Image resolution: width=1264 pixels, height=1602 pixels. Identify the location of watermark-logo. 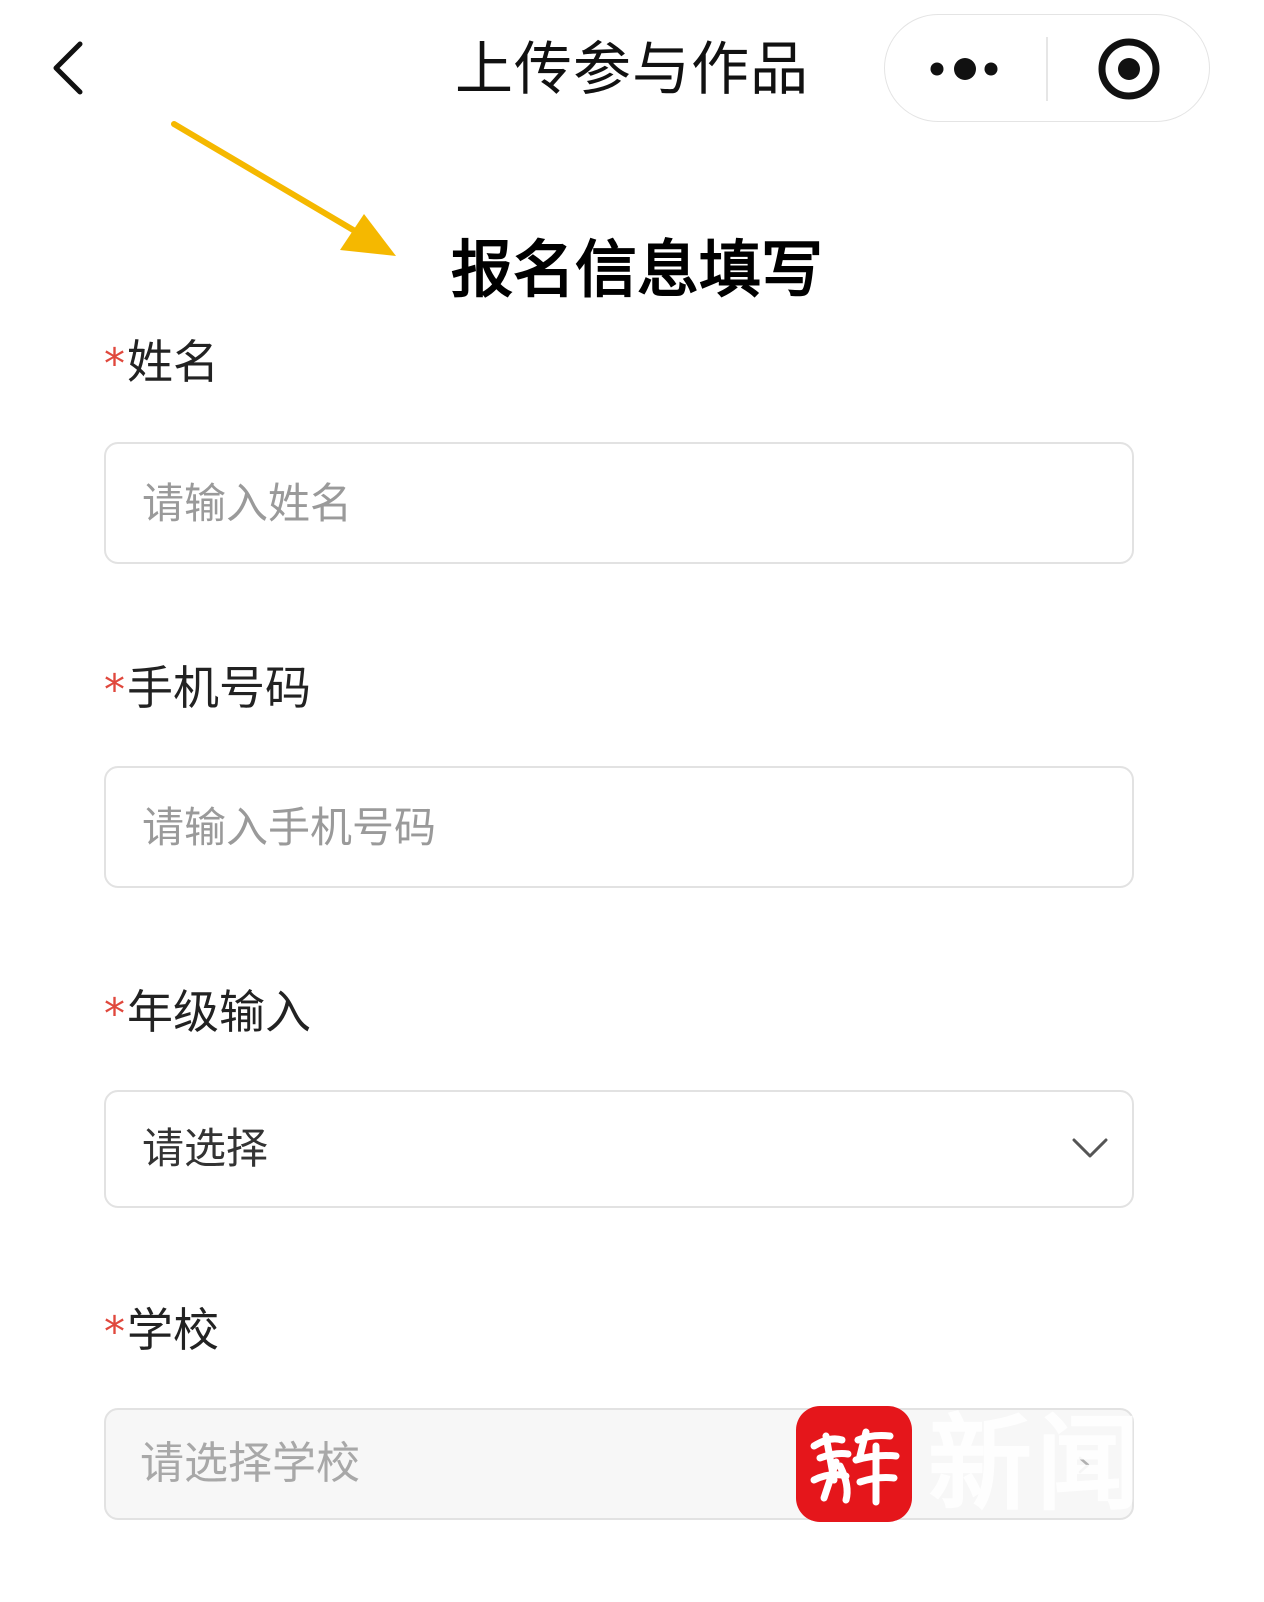
(854, 1464).